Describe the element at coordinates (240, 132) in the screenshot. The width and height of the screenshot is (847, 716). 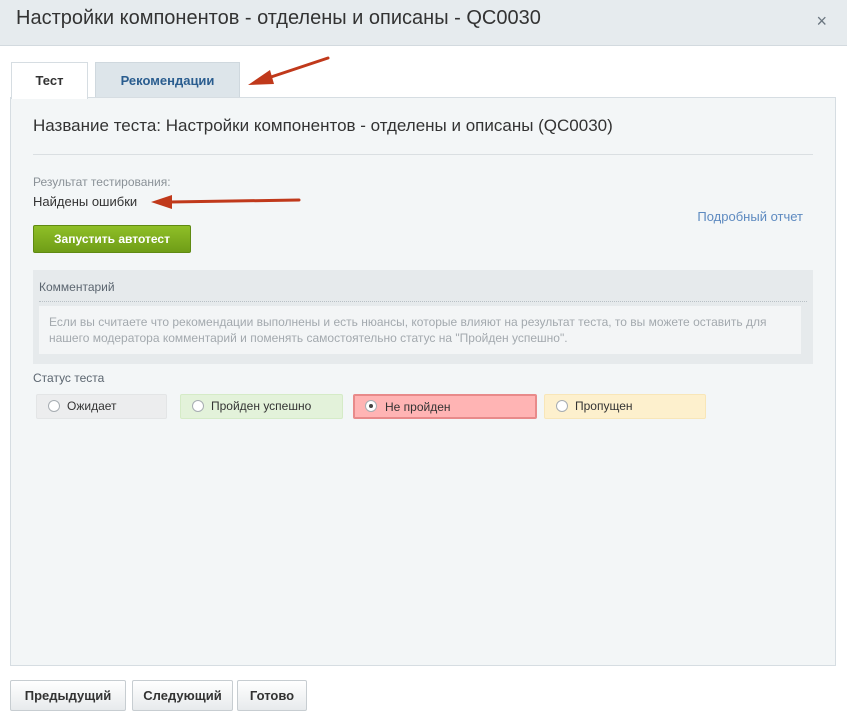
I see `annotation-arrows` at that location.